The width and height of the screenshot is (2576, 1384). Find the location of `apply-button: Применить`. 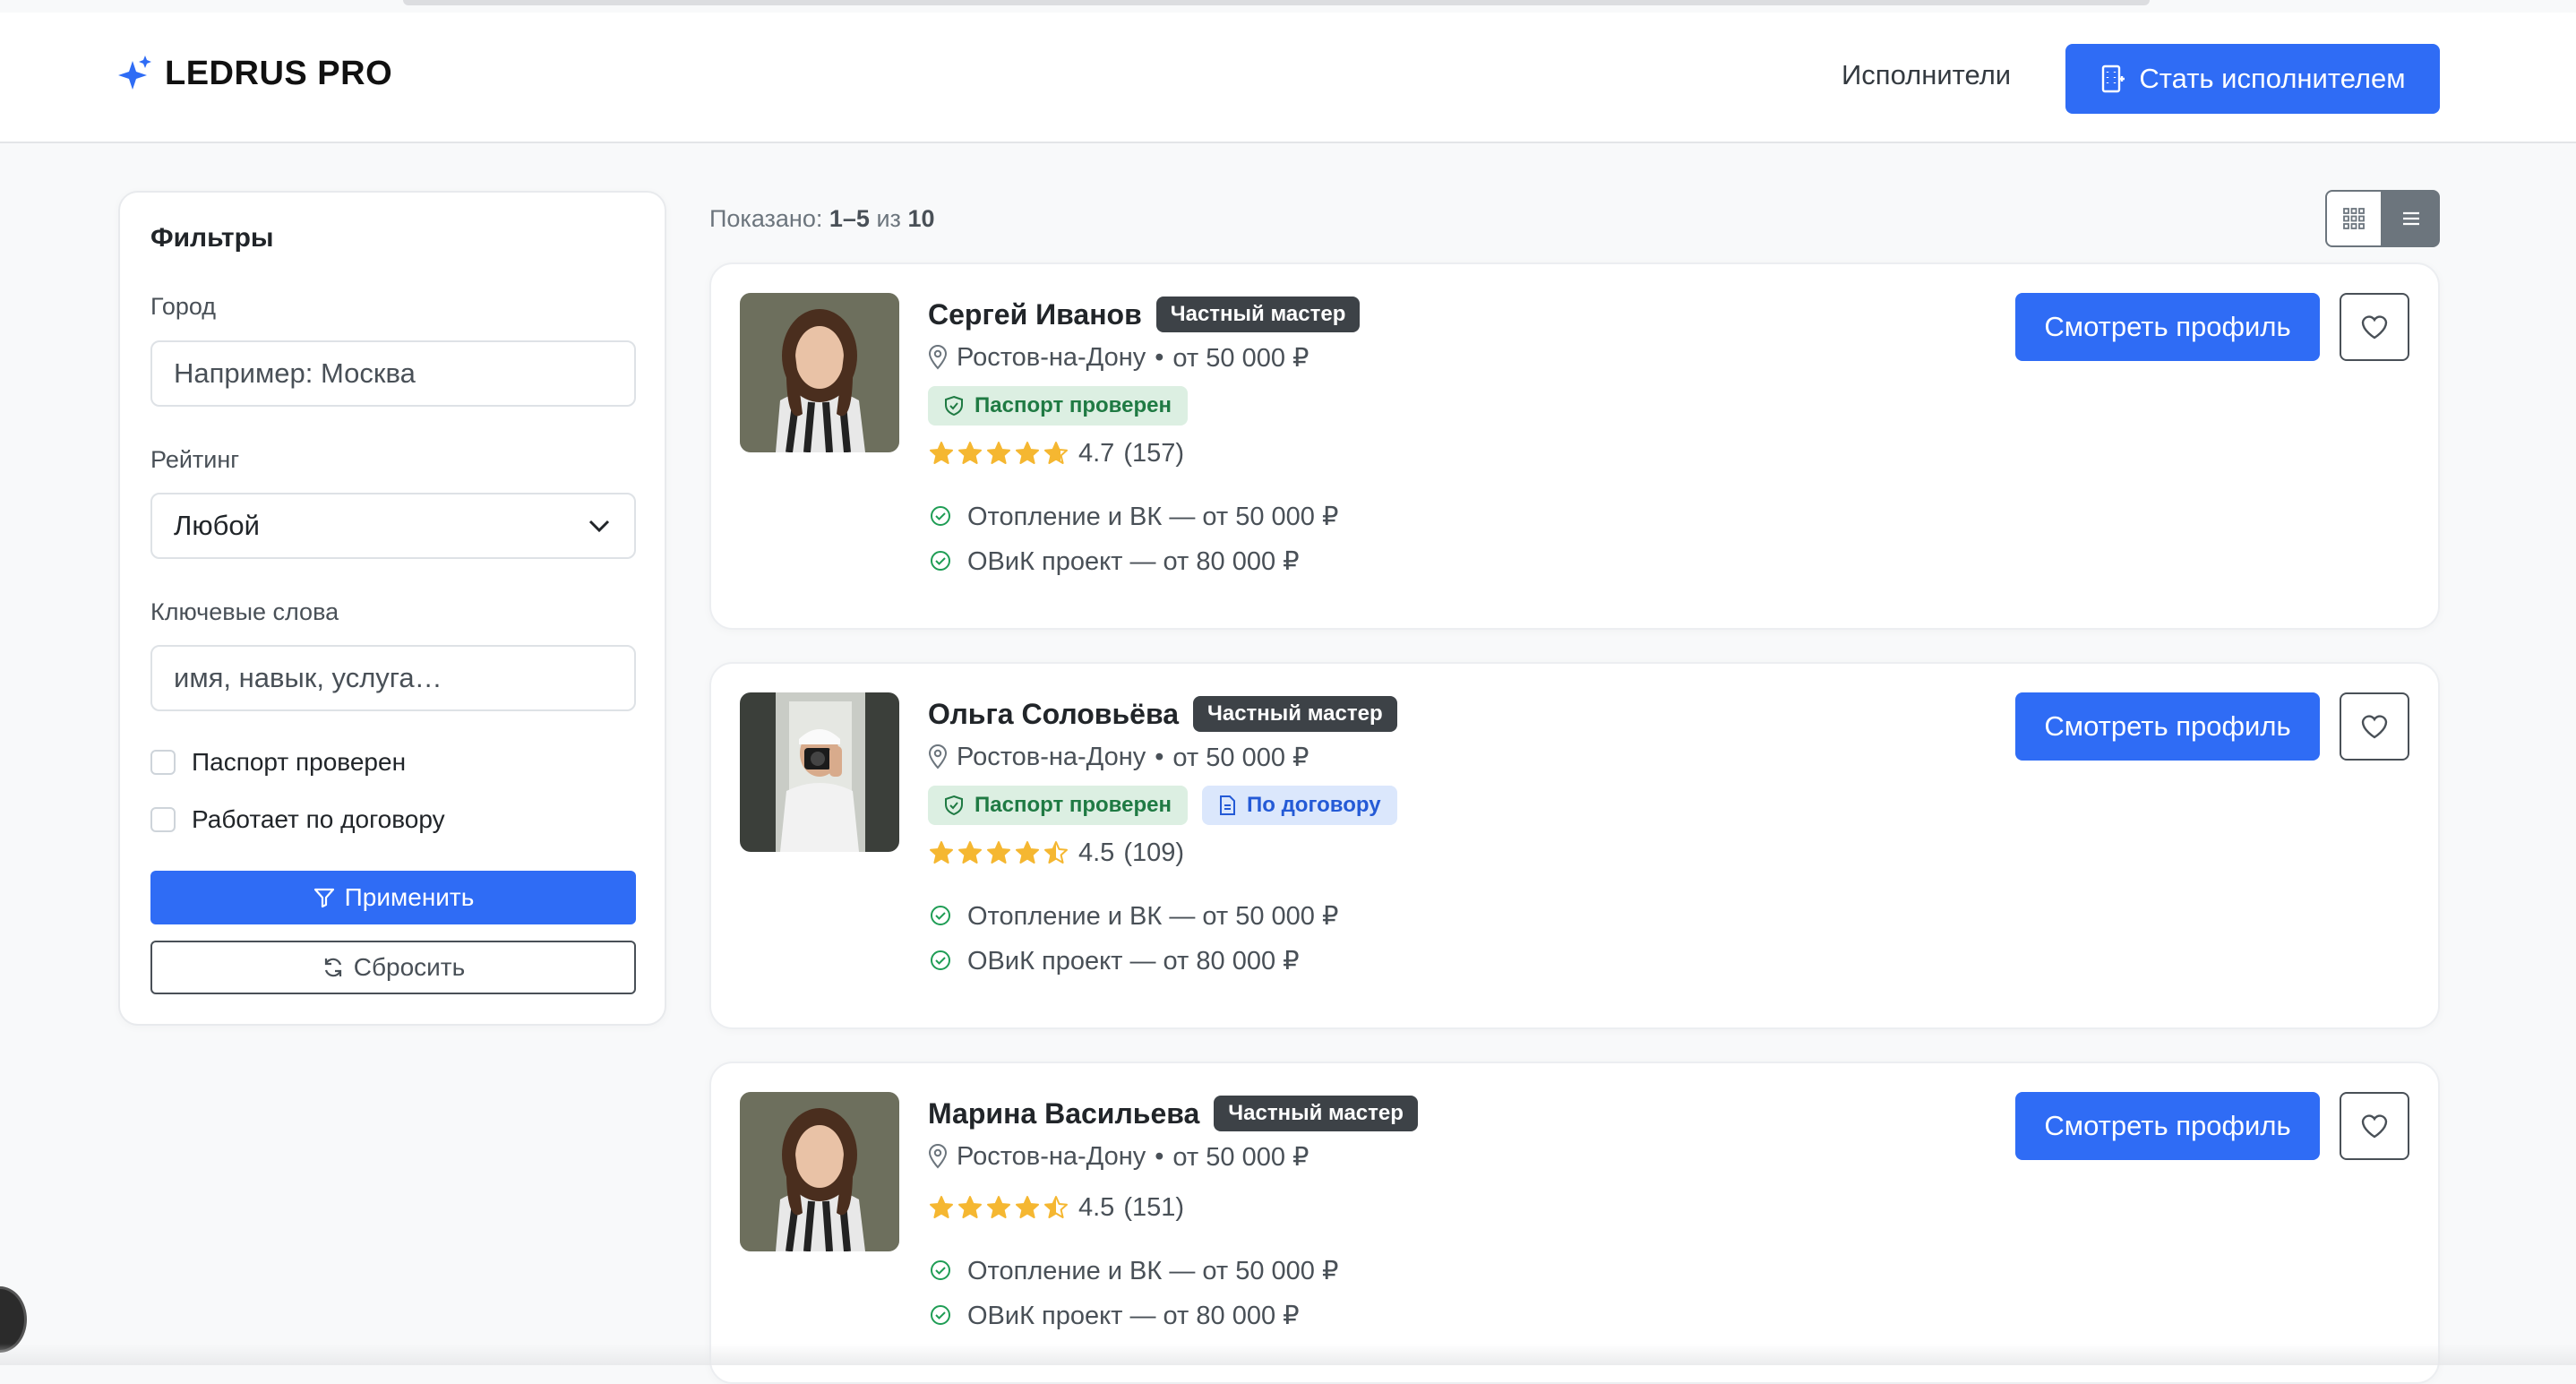

apply-button: Применить is located at coordinates (393, 898).